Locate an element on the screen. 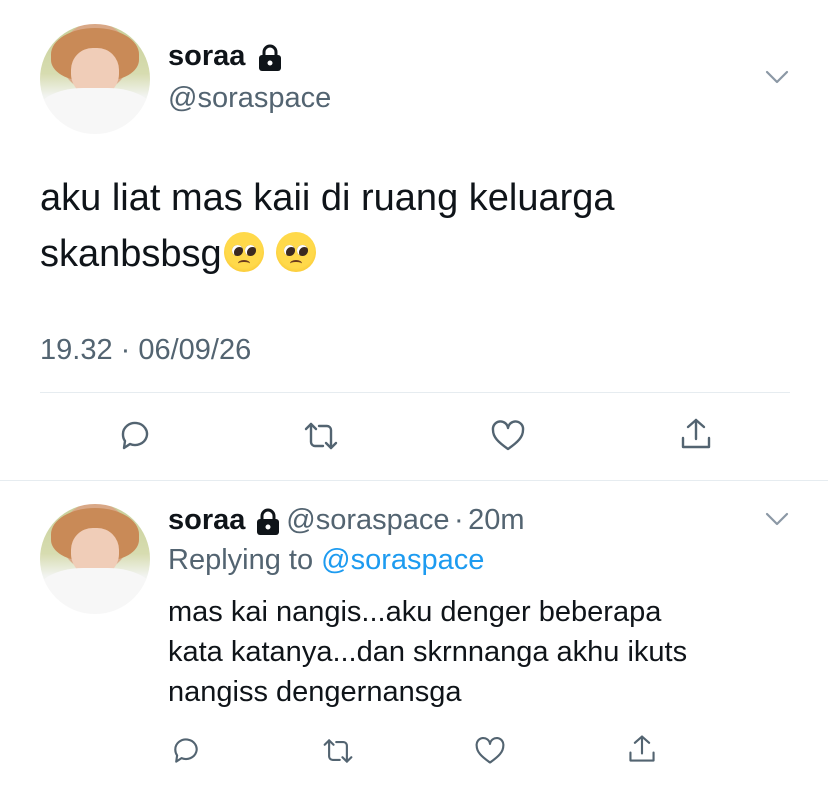  replying-to-link: @soraspace is located at coordinates (402, 560).